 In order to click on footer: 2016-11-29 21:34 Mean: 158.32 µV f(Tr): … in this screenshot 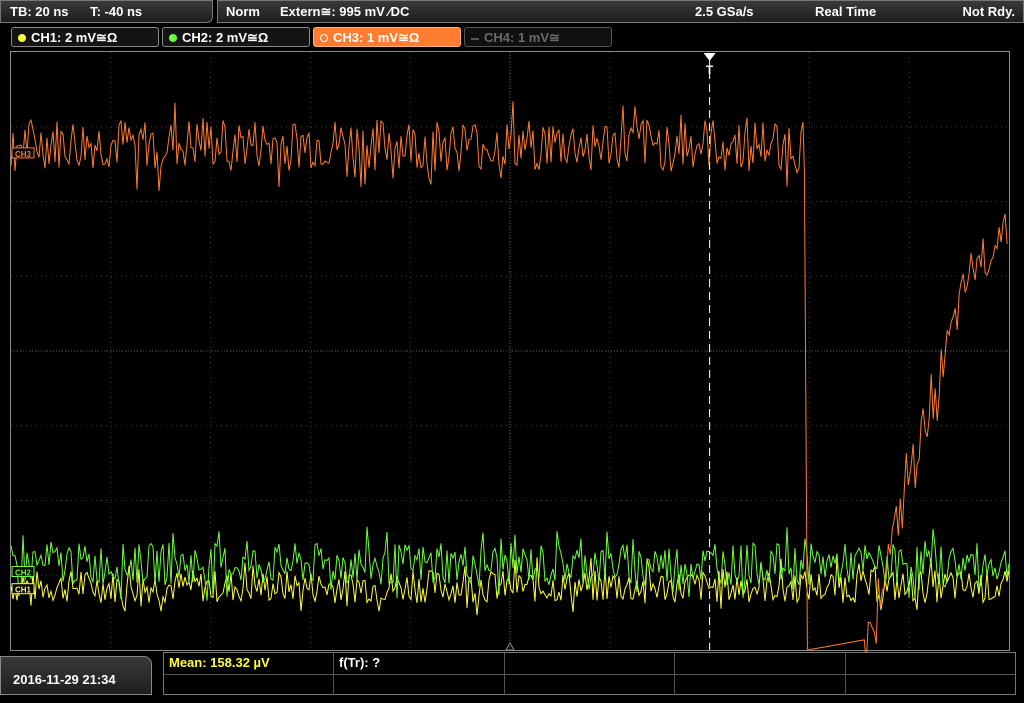, I will do `click(512, 673)`.